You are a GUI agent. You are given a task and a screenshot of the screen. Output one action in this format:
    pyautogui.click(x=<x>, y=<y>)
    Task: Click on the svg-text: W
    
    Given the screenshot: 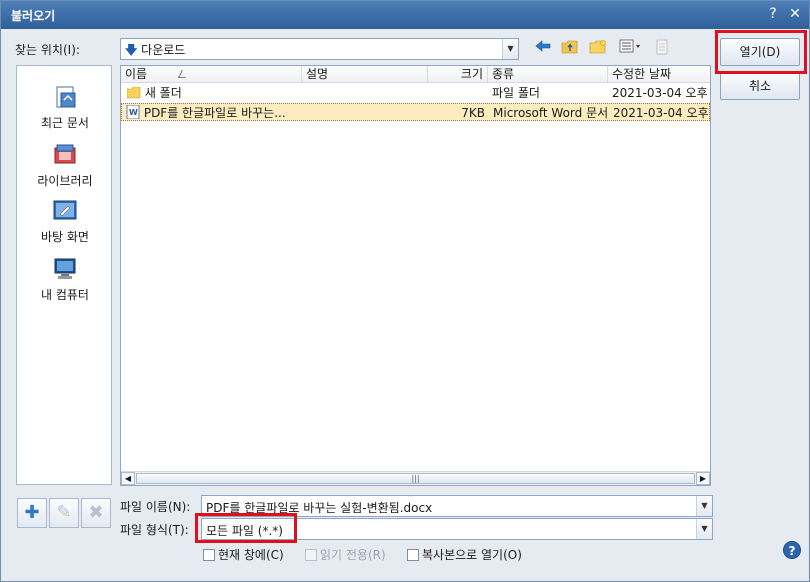 What is the action you would take?
    pyautogui.click(x=133, y=112)
    